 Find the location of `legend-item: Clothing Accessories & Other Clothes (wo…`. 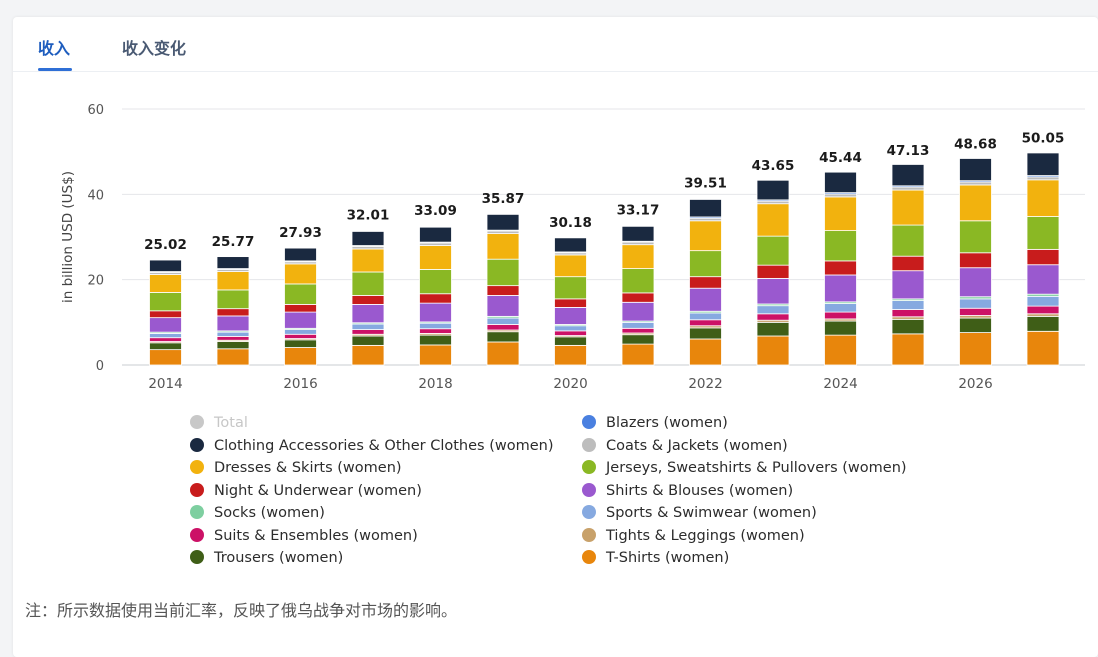

legend-item: Clothing Accessories & Other Clothes (wo… is located at coordinates (371, 447).